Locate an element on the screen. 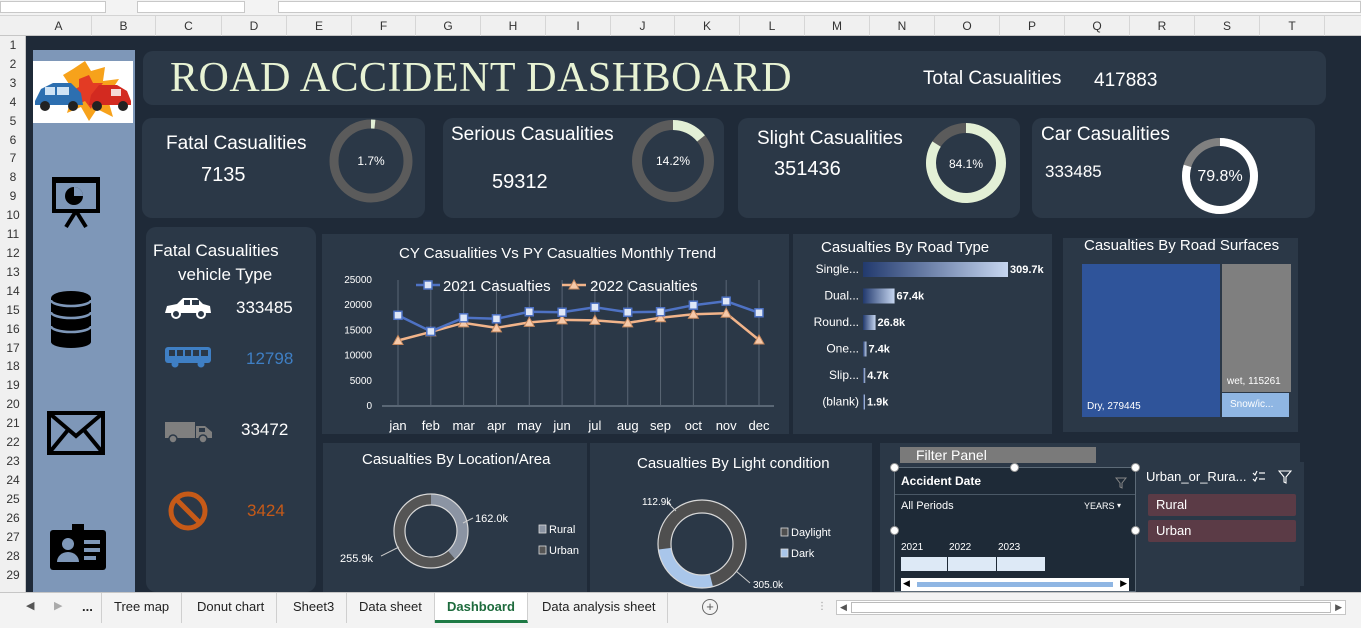 This screenshot has height=628, width=1361. tab-scroll-left-icon: ◀ is located at coordinates (30, 605).